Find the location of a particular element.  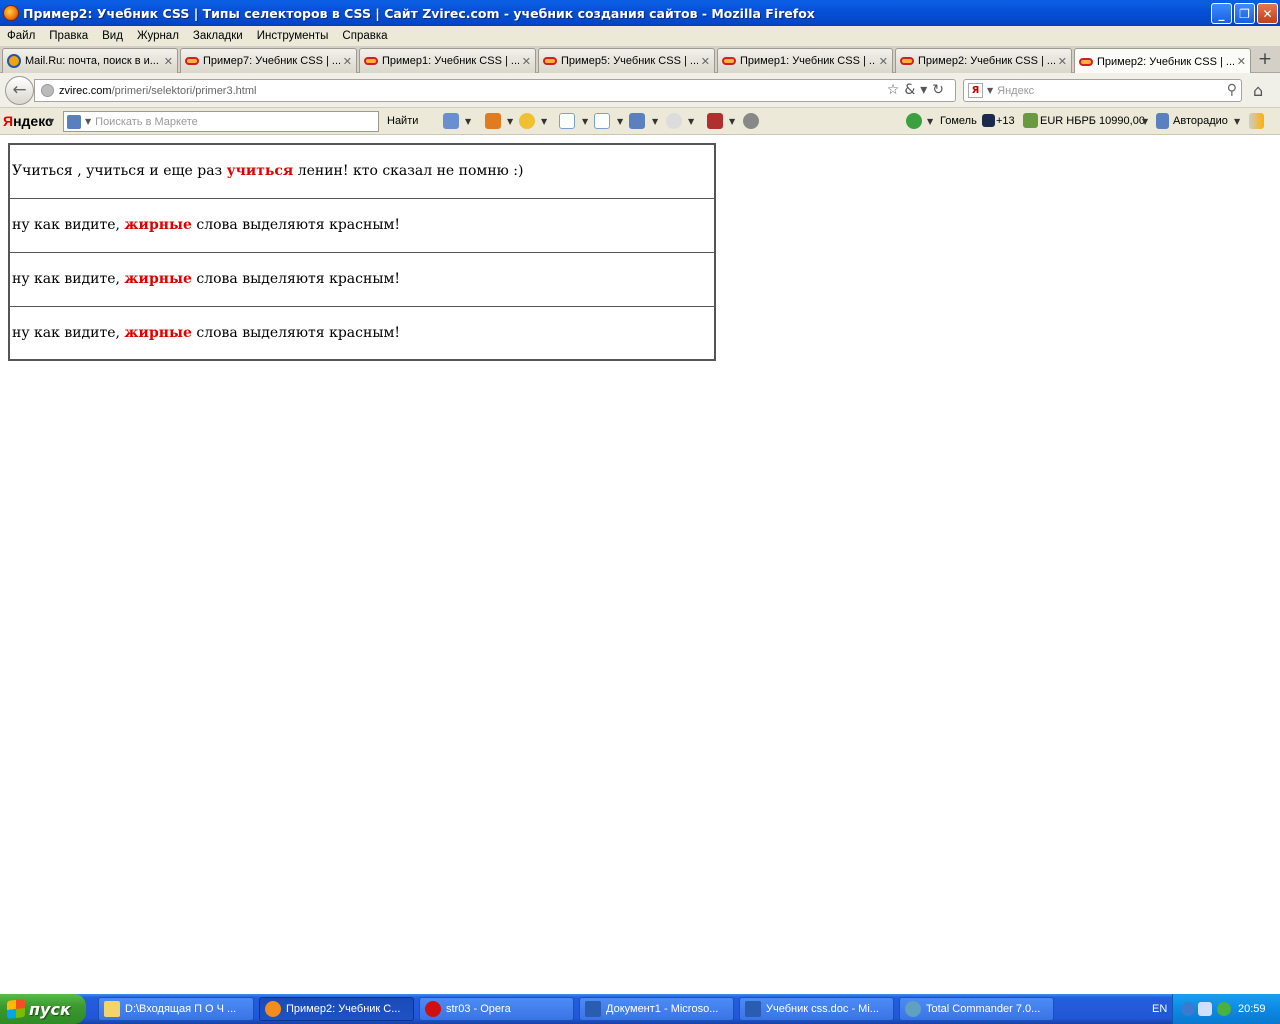

network-icon is located at coordinates (1205, 1009).